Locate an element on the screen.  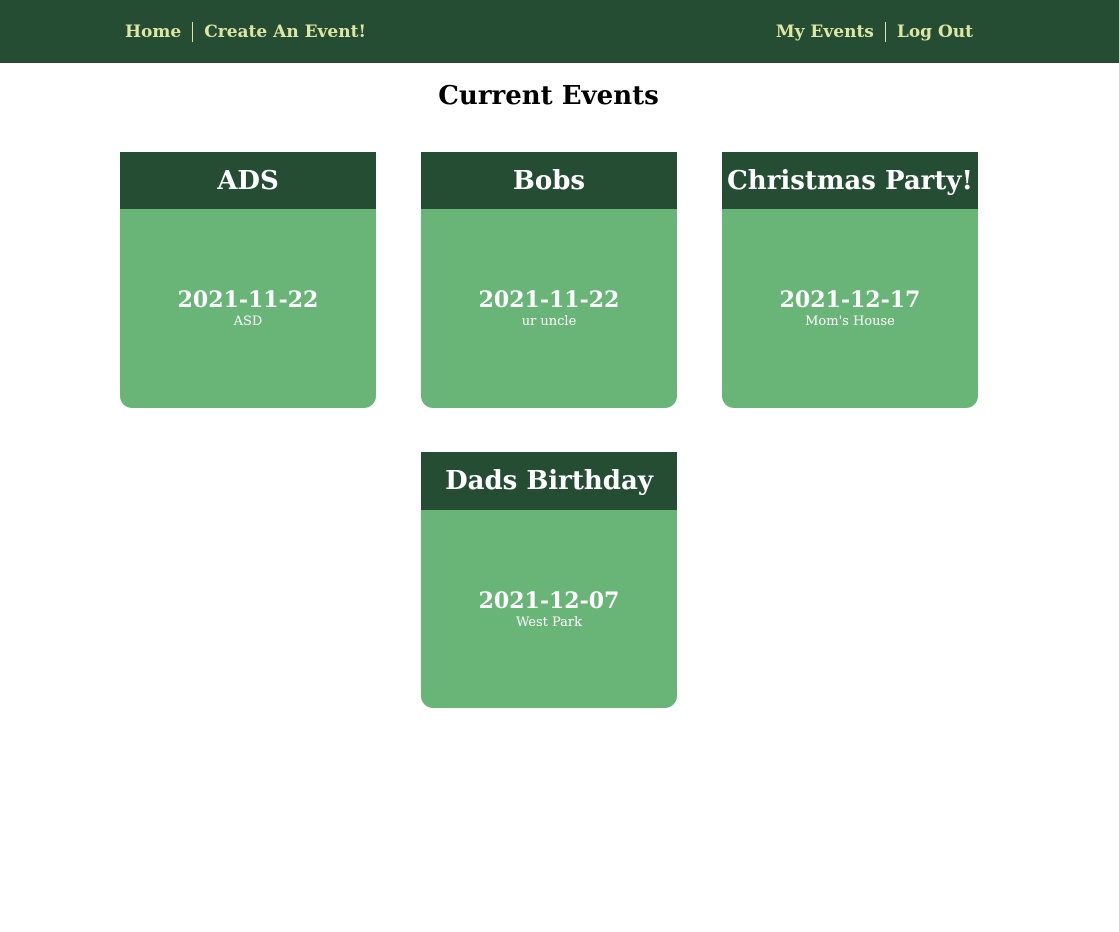
nav-left-group: Home Create An Event! is located at coordinates (245, 31).